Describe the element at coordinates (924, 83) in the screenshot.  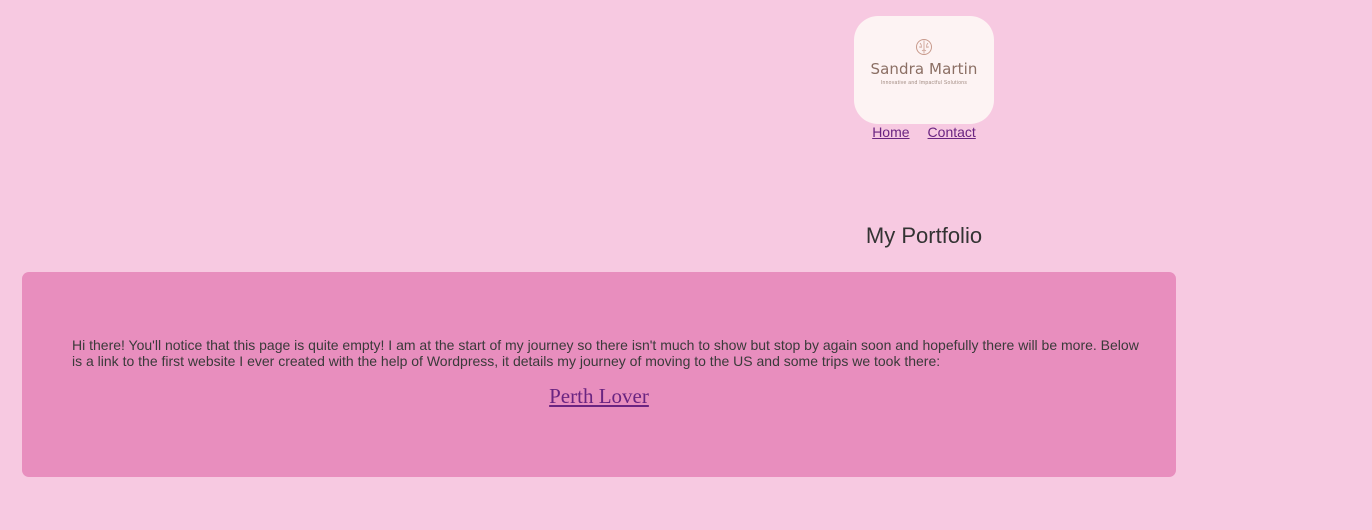
I see `logo-tagline: Innovative and Impactful Solutions` at that location.